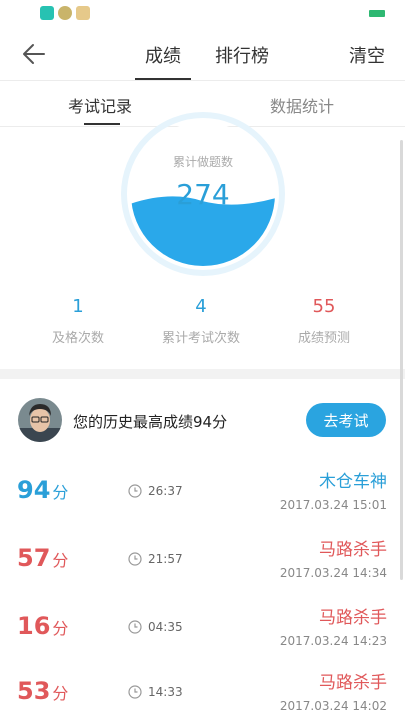 The image size is (405, 728). What do you see at coordinates (77, 338) in the screenshot?
I see `stat-label: 及格次数` at bounding box center [77, 338].